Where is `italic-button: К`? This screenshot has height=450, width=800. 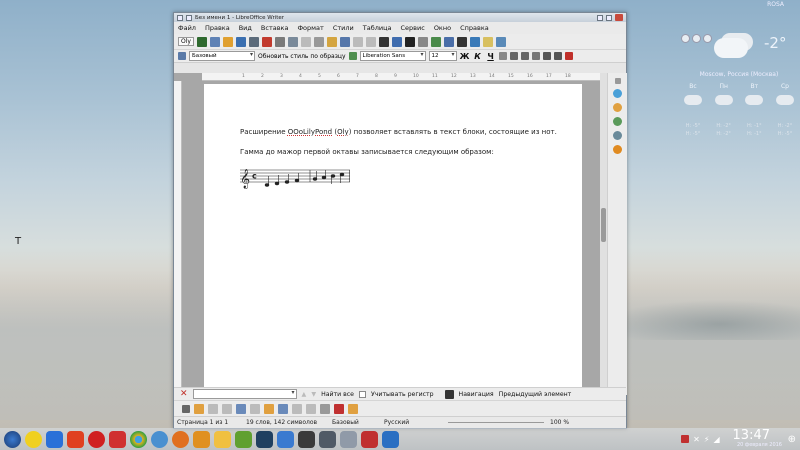 italic-button: К is located at coordinates (478, 56).